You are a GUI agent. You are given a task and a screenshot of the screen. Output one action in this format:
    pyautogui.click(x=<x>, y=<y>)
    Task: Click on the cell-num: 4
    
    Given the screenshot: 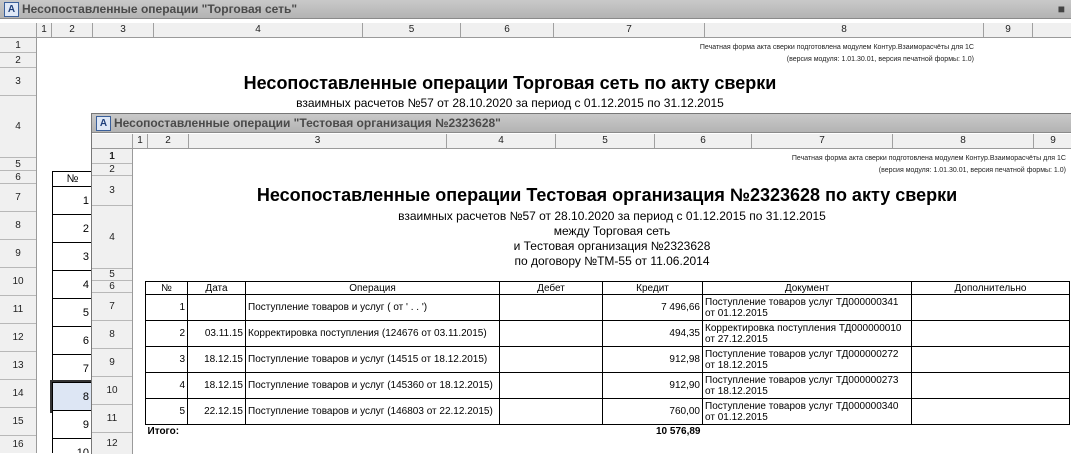 What is the action you would take?
    pyautogui.click(x=166, y=385)
    